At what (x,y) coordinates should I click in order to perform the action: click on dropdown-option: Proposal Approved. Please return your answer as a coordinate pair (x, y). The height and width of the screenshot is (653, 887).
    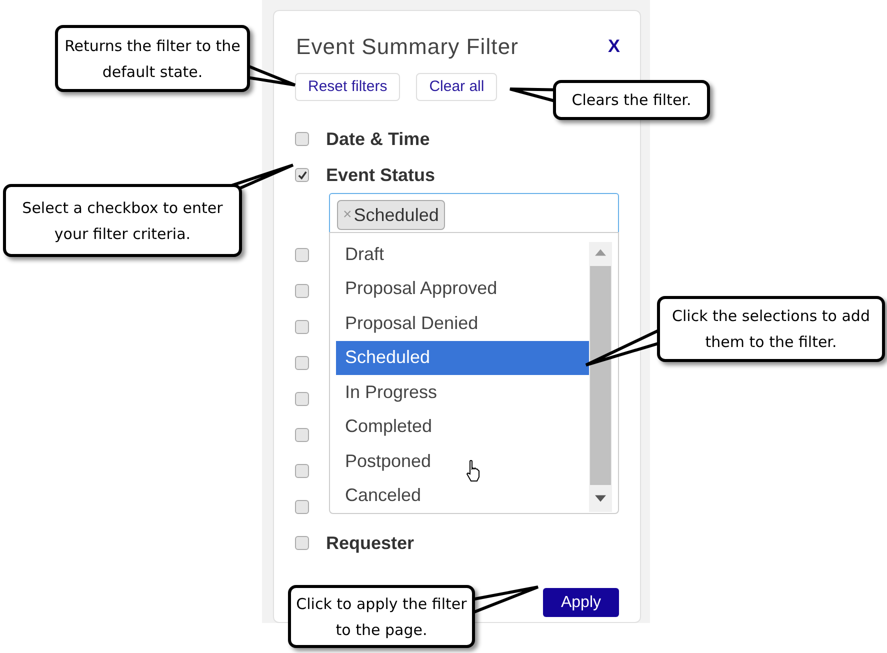
    Looking at the image, I should click on (462, 289).